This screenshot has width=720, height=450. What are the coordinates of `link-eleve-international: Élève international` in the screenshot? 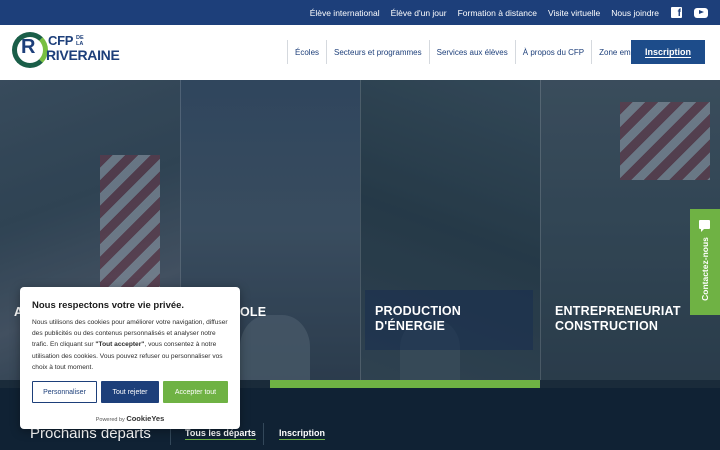 It's located at (345, 13).